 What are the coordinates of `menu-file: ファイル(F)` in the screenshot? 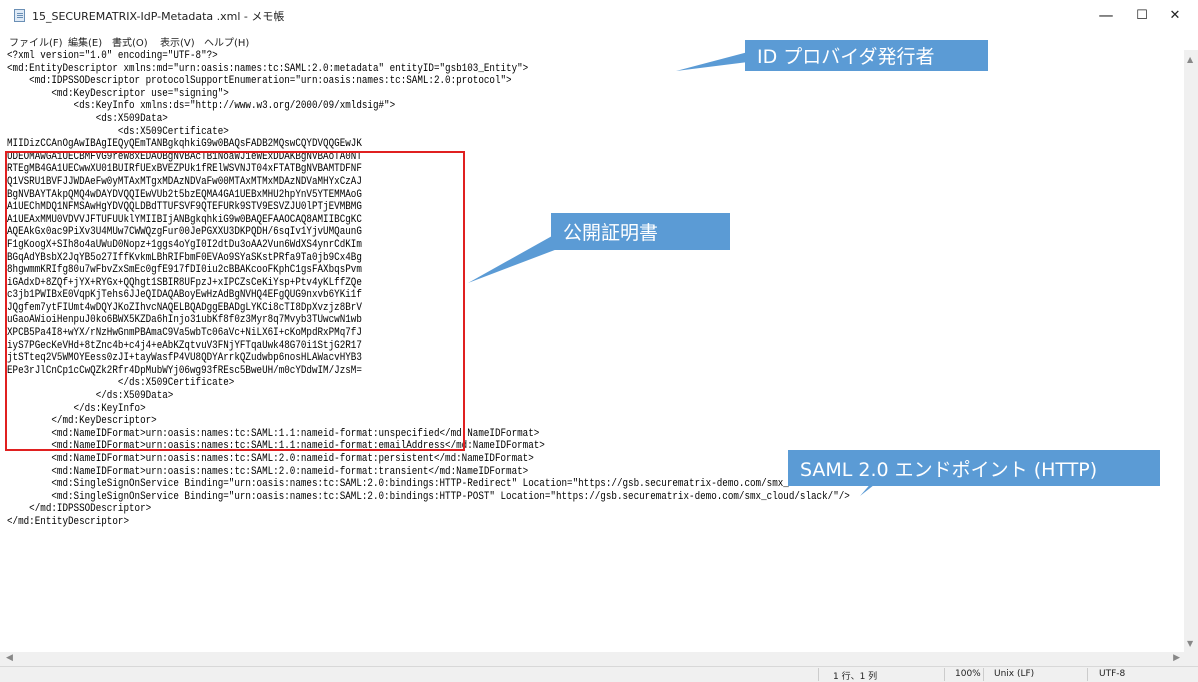 It's located at (36, 41).